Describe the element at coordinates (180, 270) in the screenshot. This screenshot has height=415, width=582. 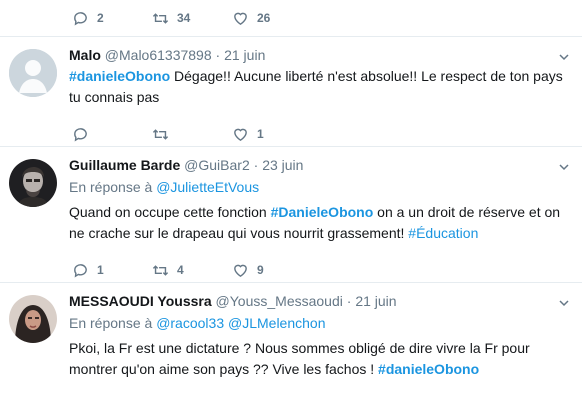
I see `retweet-count: 4` at that location.